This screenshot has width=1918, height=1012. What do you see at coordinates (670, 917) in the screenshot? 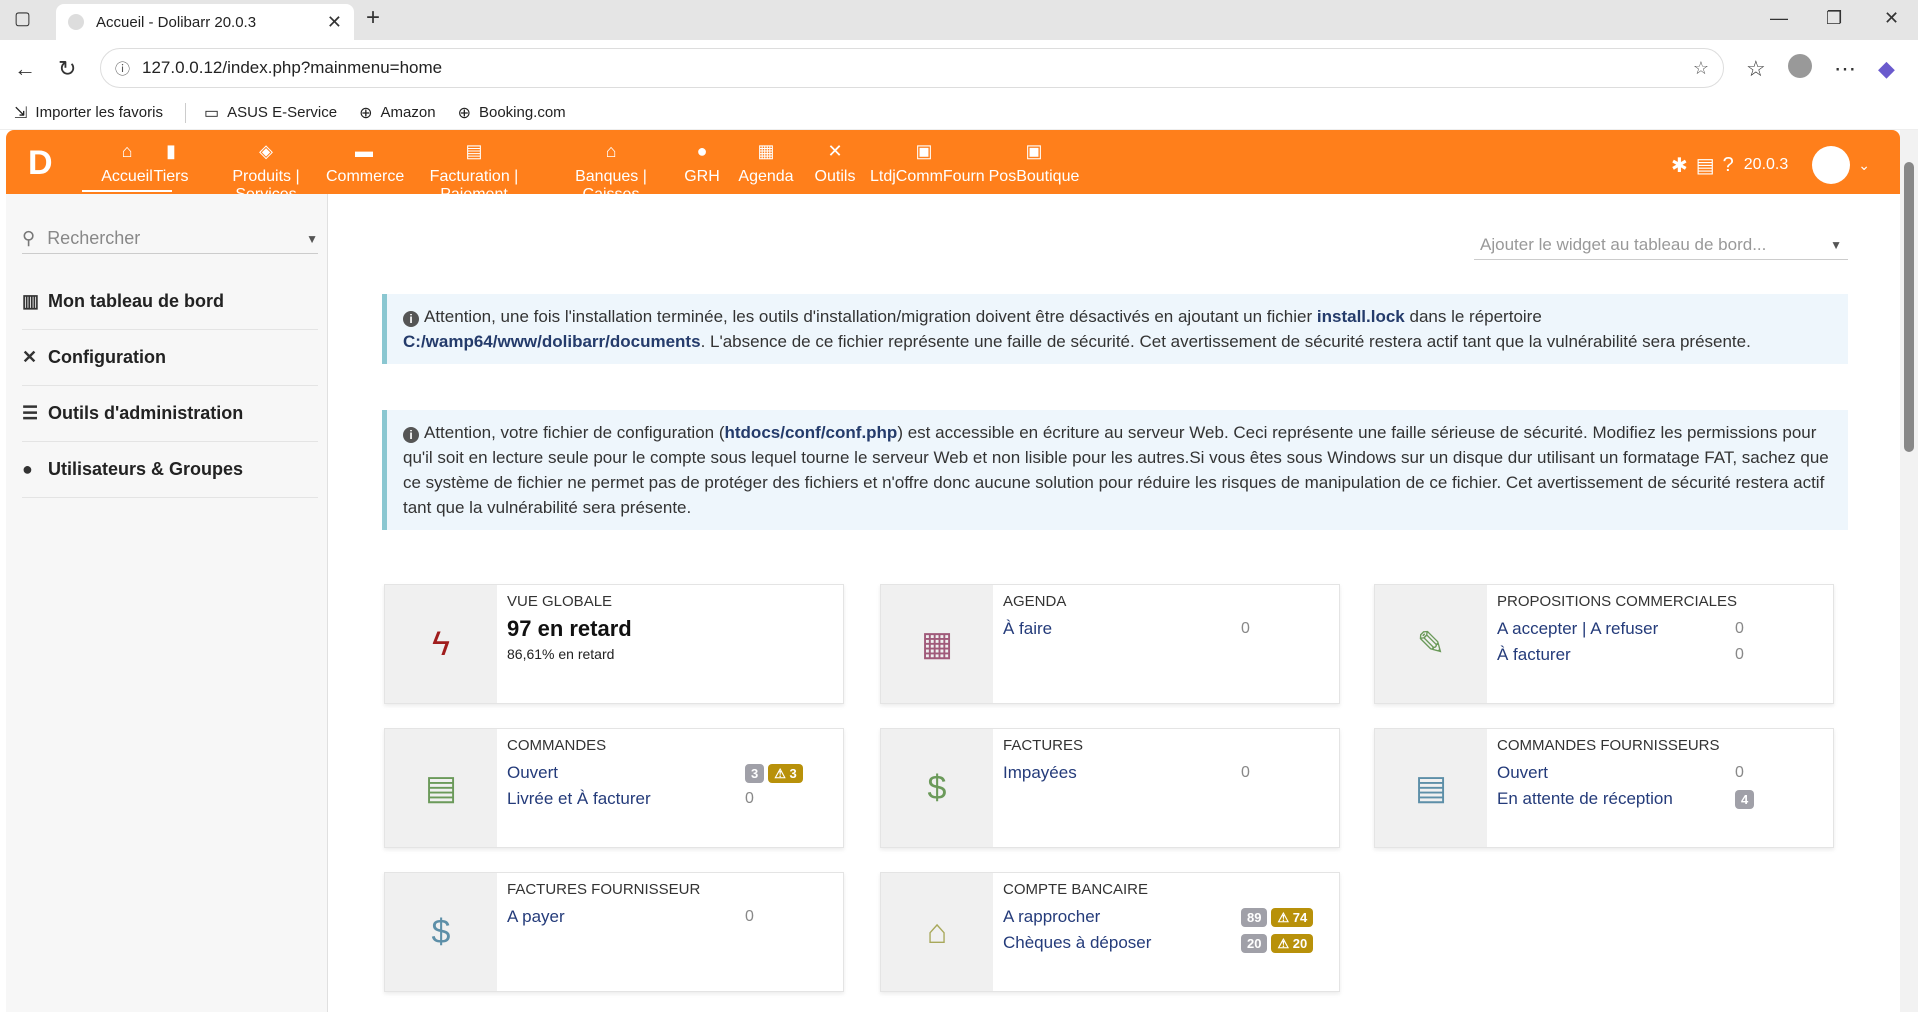
I see `box-row: A payer 0` at bounding box center [670, 917].